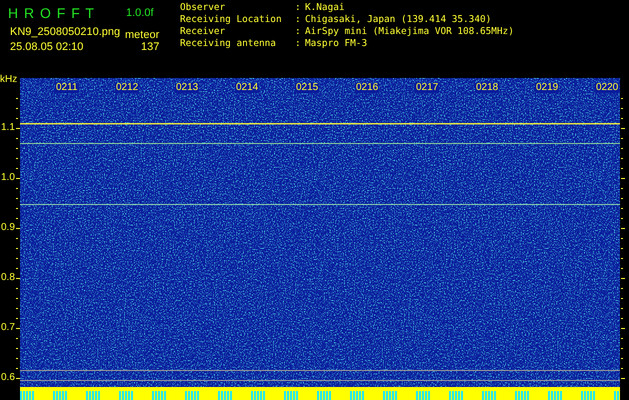 The image size is (629, 400). What do you see at coordinates (8, 228) in the screenshot?
I see `axis-label: 0.9` at bounding box center [8, 228].